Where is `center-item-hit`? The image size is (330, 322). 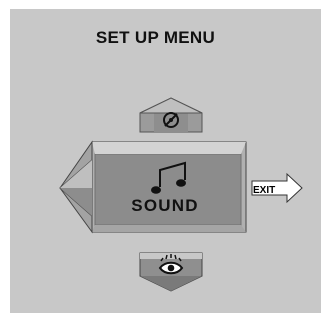 center-item-hit is located at coordinates (169, 187).